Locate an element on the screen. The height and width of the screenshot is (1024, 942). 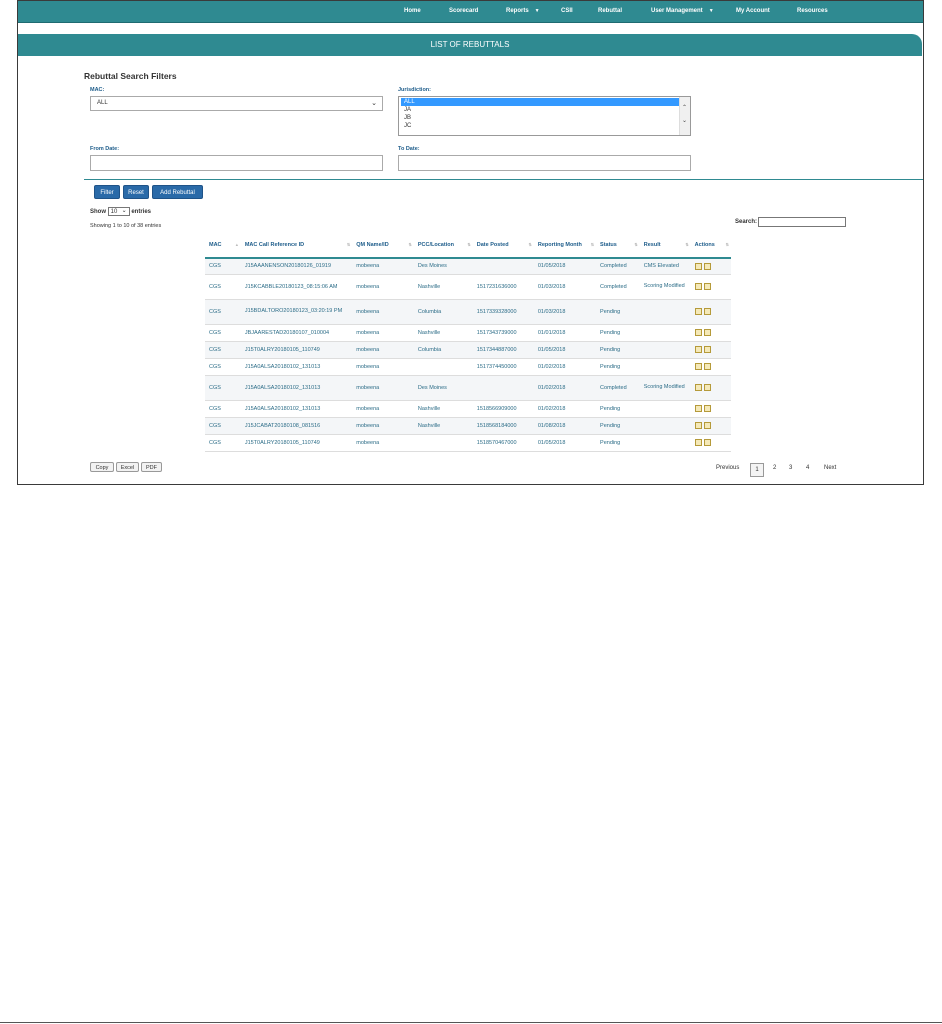
cell-location: Columbia is located at coordinates (443, 312).